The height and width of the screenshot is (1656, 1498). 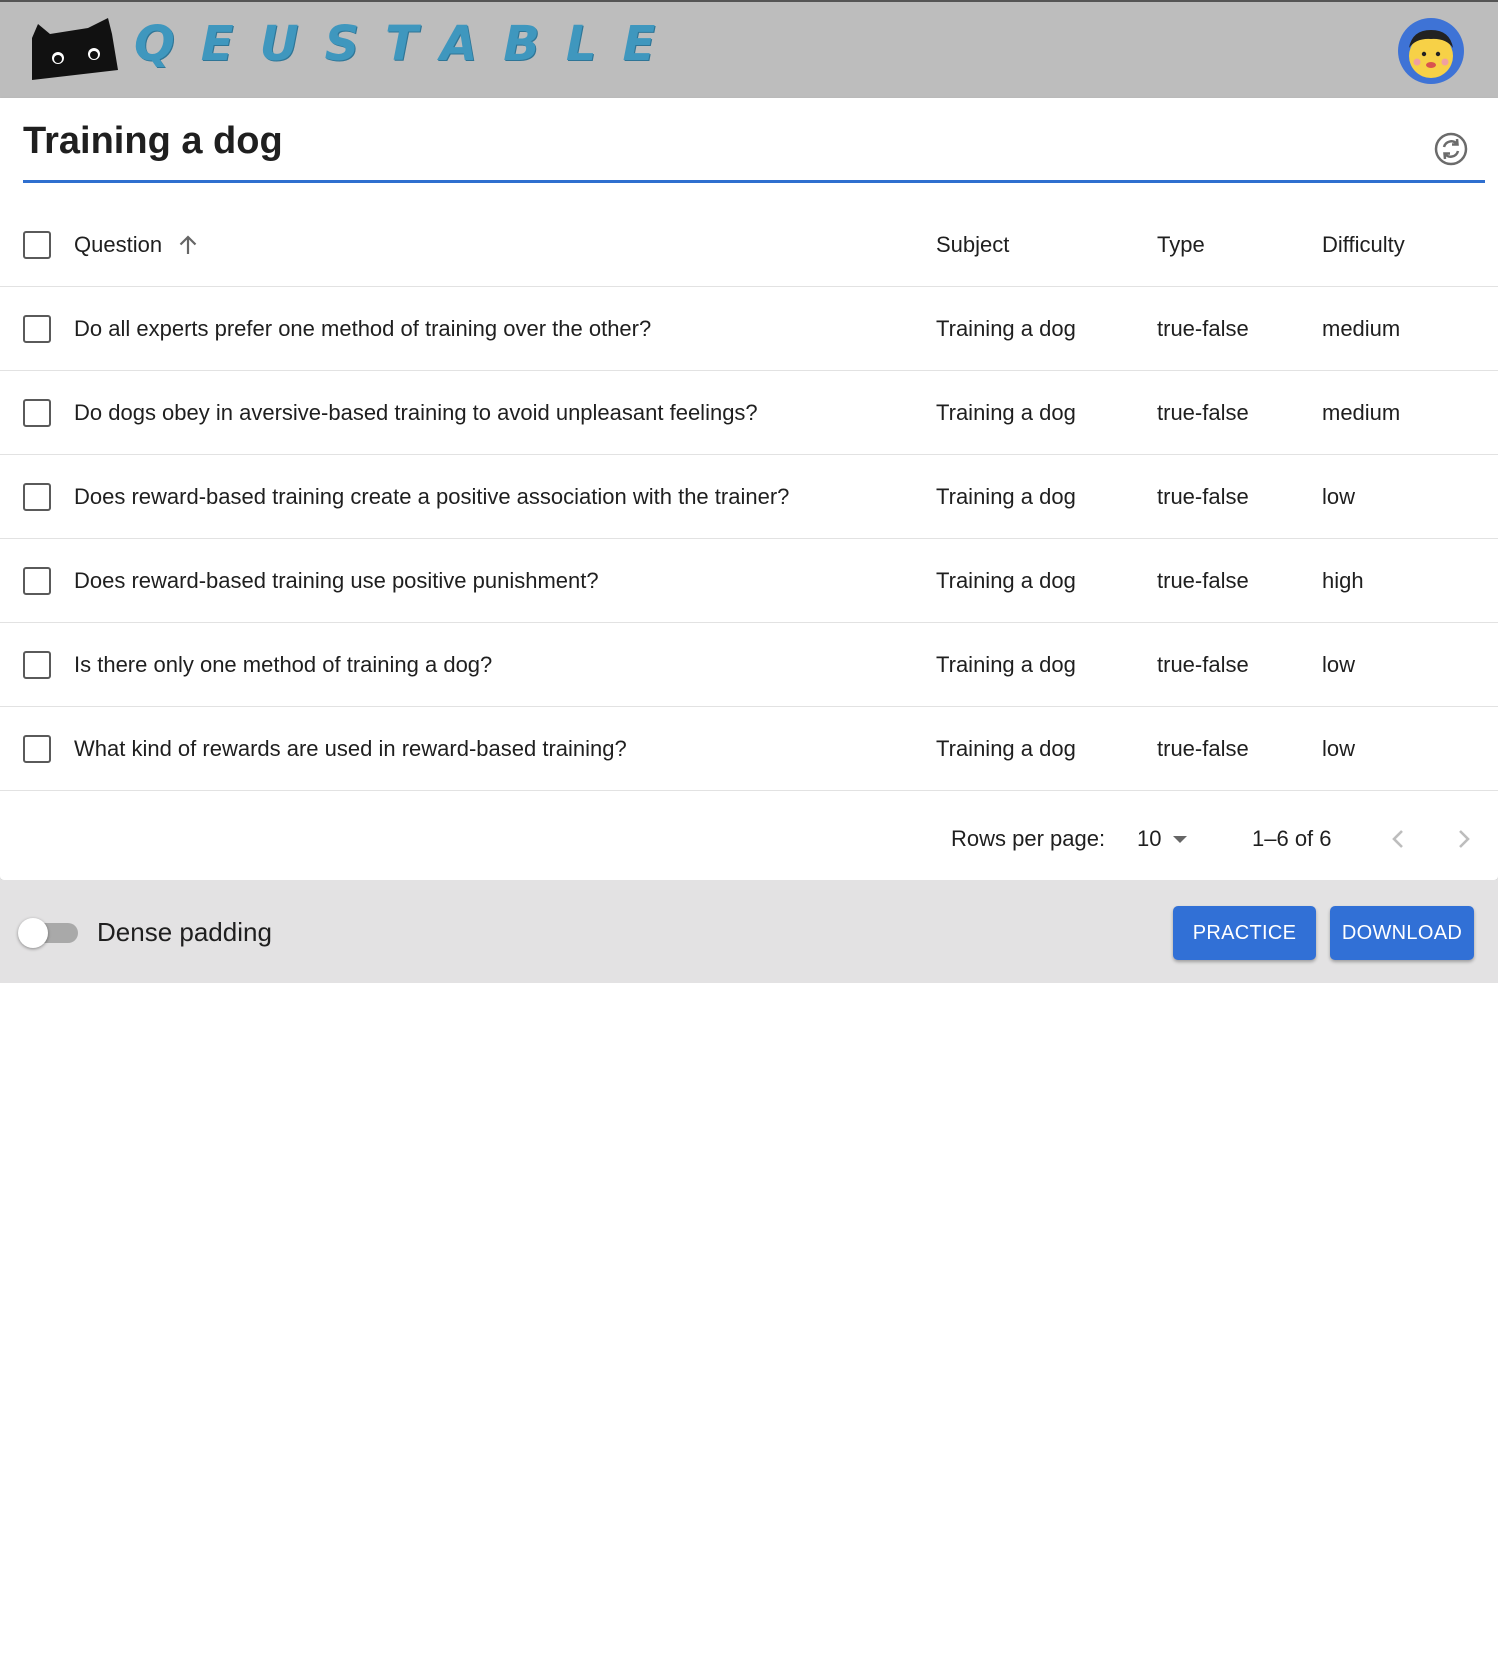 I want to click on cat-icon, so click(x=75, y=49).